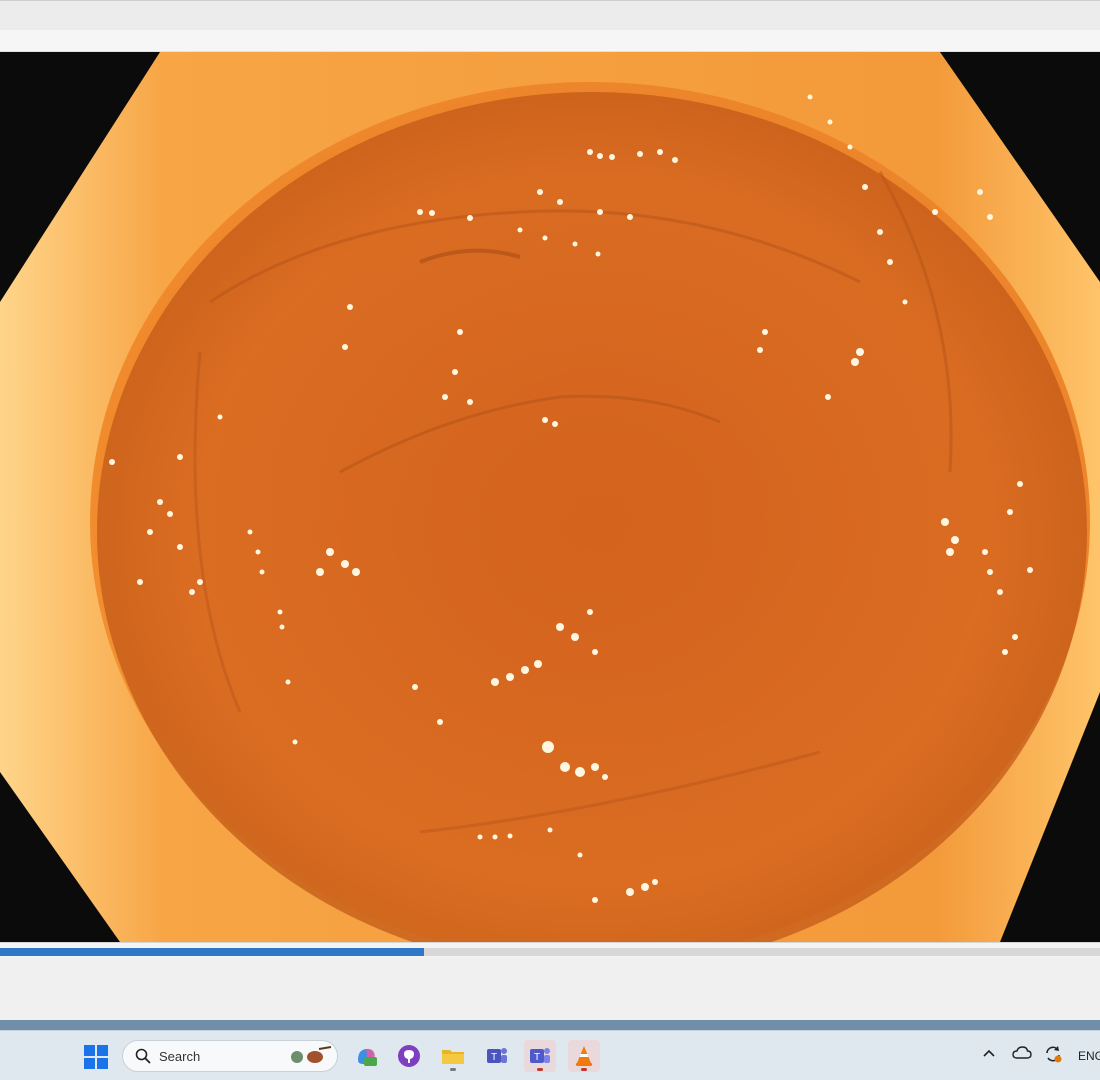  Describe the element at coordinates (550, 950) in the screenshot. I see `seek-bar` at that location.